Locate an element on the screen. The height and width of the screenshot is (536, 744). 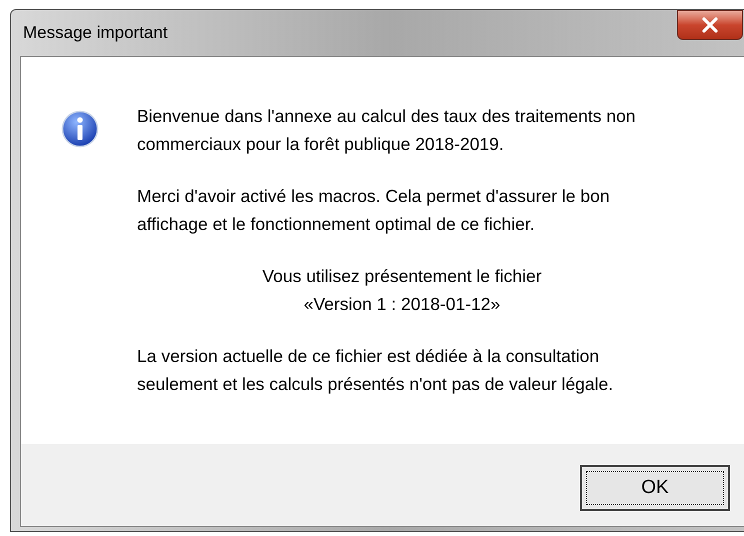
close-icon is located at coordinates (710, 25).